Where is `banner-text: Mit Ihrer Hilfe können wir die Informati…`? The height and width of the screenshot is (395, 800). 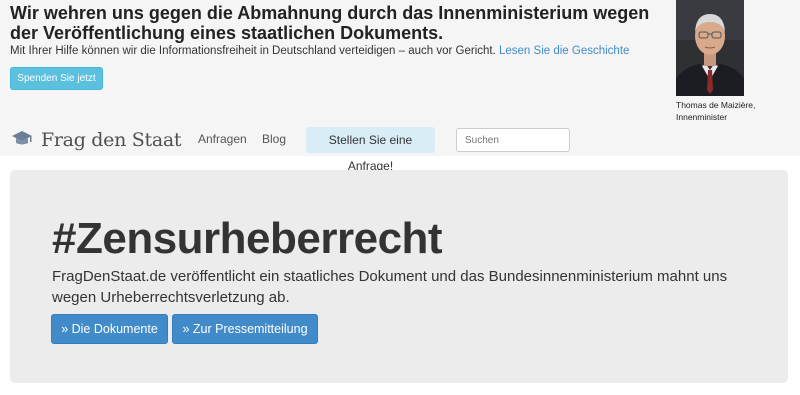 banner-text: Mit Ihrer Hilfe können wir die Informati… is located at coordinates (319, 51).